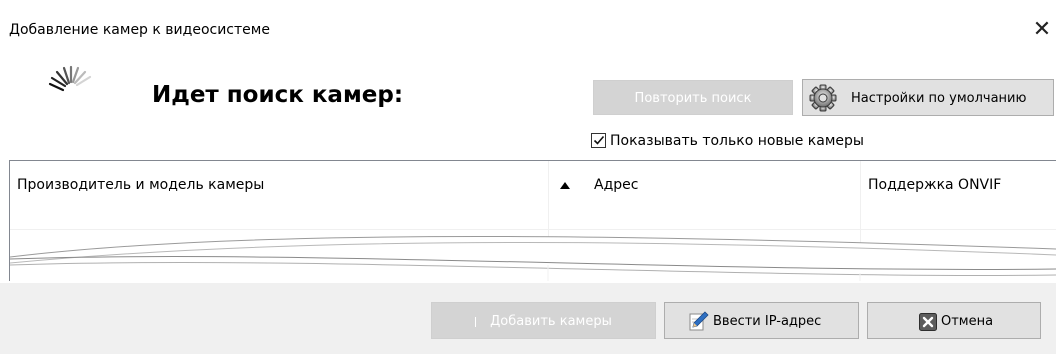  I want to click on only-new-checkbox, so click(598, 140).